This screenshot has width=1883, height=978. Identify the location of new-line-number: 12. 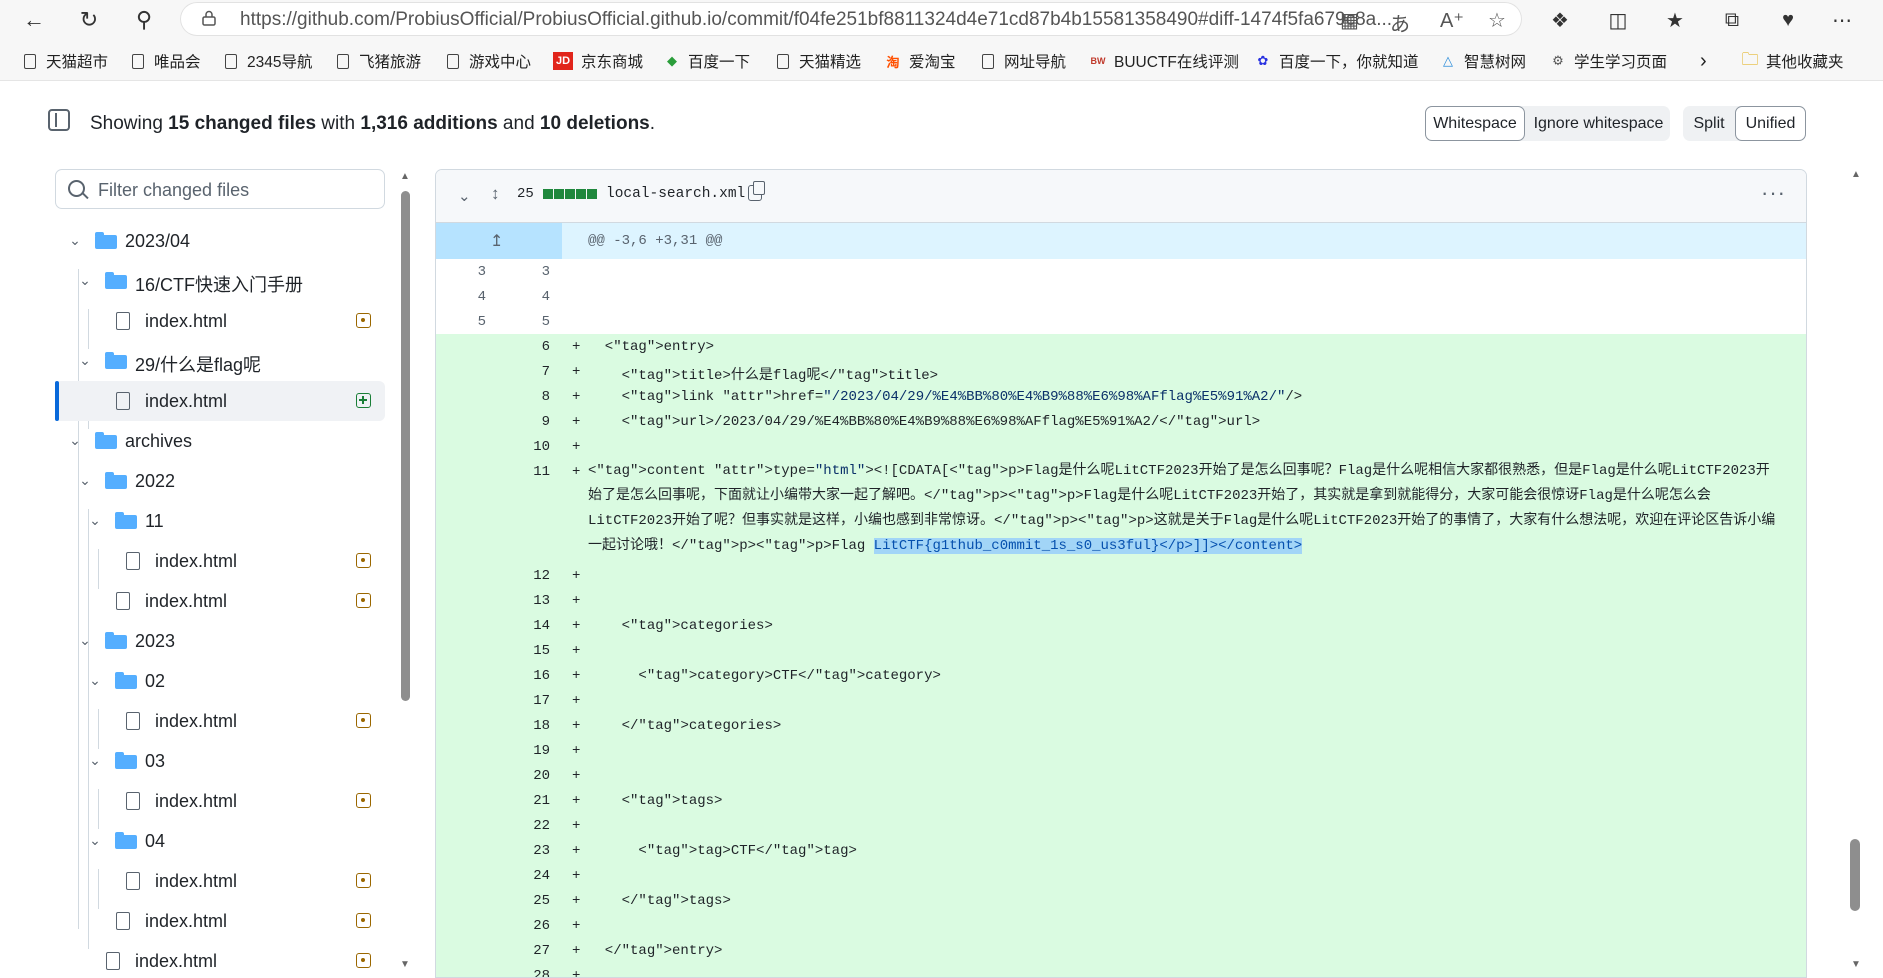
(530, 576).